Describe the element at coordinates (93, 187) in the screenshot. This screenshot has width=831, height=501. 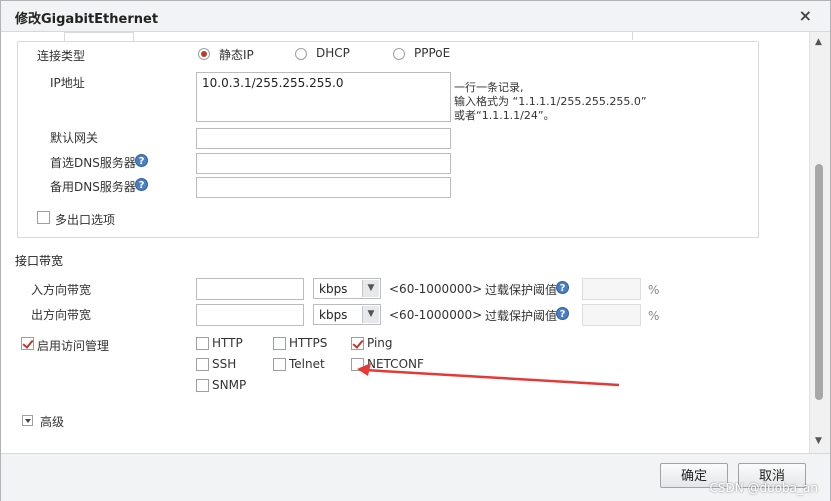
I see `dns2-label: 备用DNS服务器` at that location.